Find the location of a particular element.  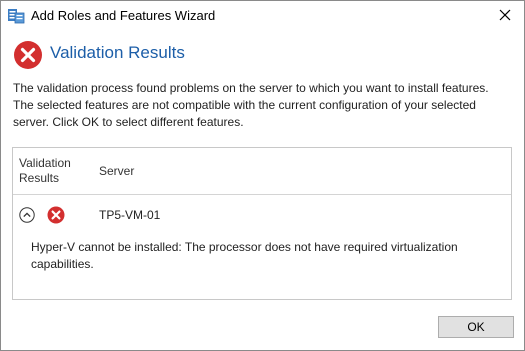

server-name: TP5-VM-01 is located at coordinates (130, 215).